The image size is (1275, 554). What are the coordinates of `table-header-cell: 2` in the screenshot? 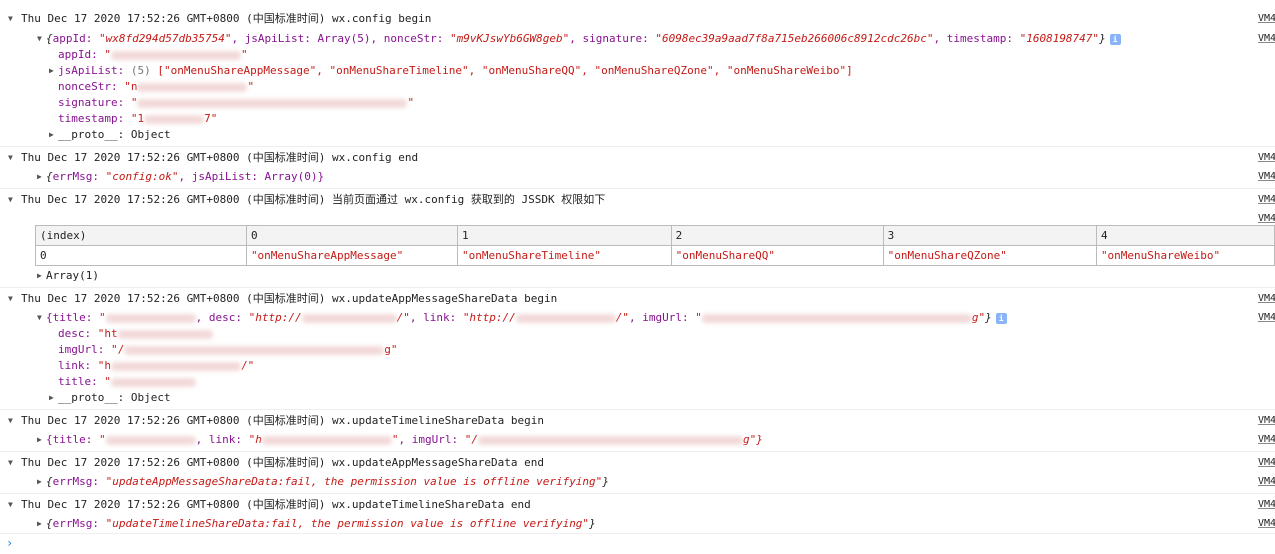 It's located at (777, 235).